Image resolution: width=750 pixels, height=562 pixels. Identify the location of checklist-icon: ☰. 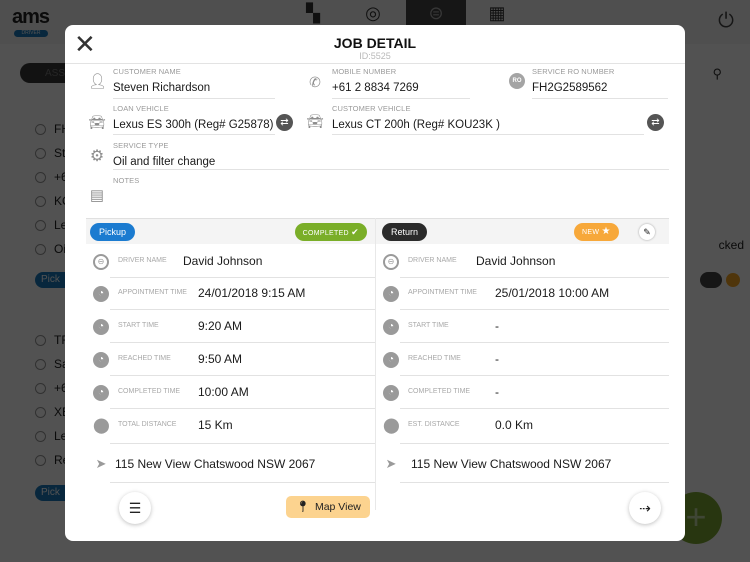
(135, 508).